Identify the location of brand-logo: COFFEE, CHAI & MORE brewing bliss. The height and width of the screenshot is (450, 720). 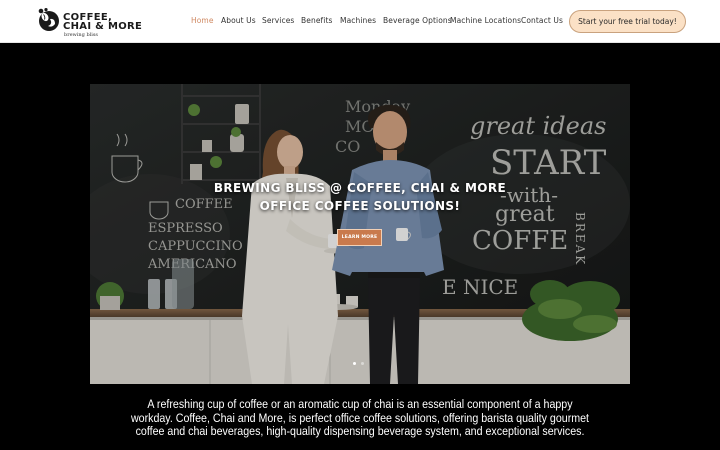
(89, 22).